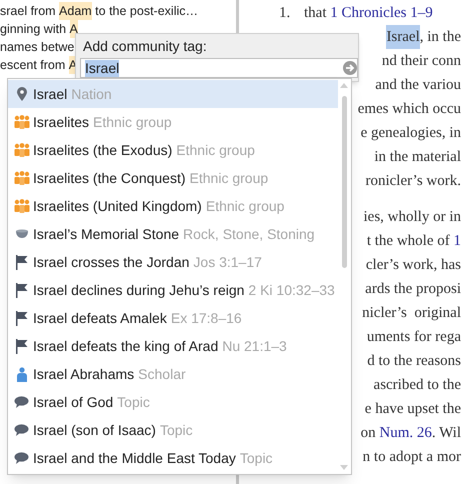  I want to click on highlighted-word: Adam, so click(75, 11).